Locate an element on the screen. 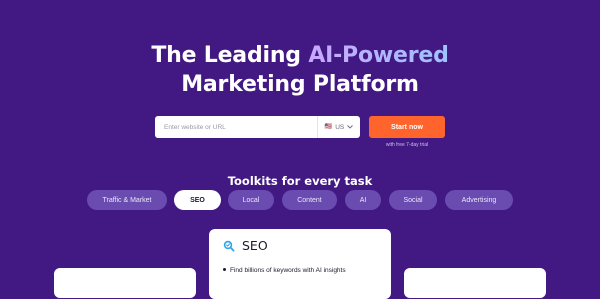  hero-title-text: The Leading is located at coordinates (230, 55).